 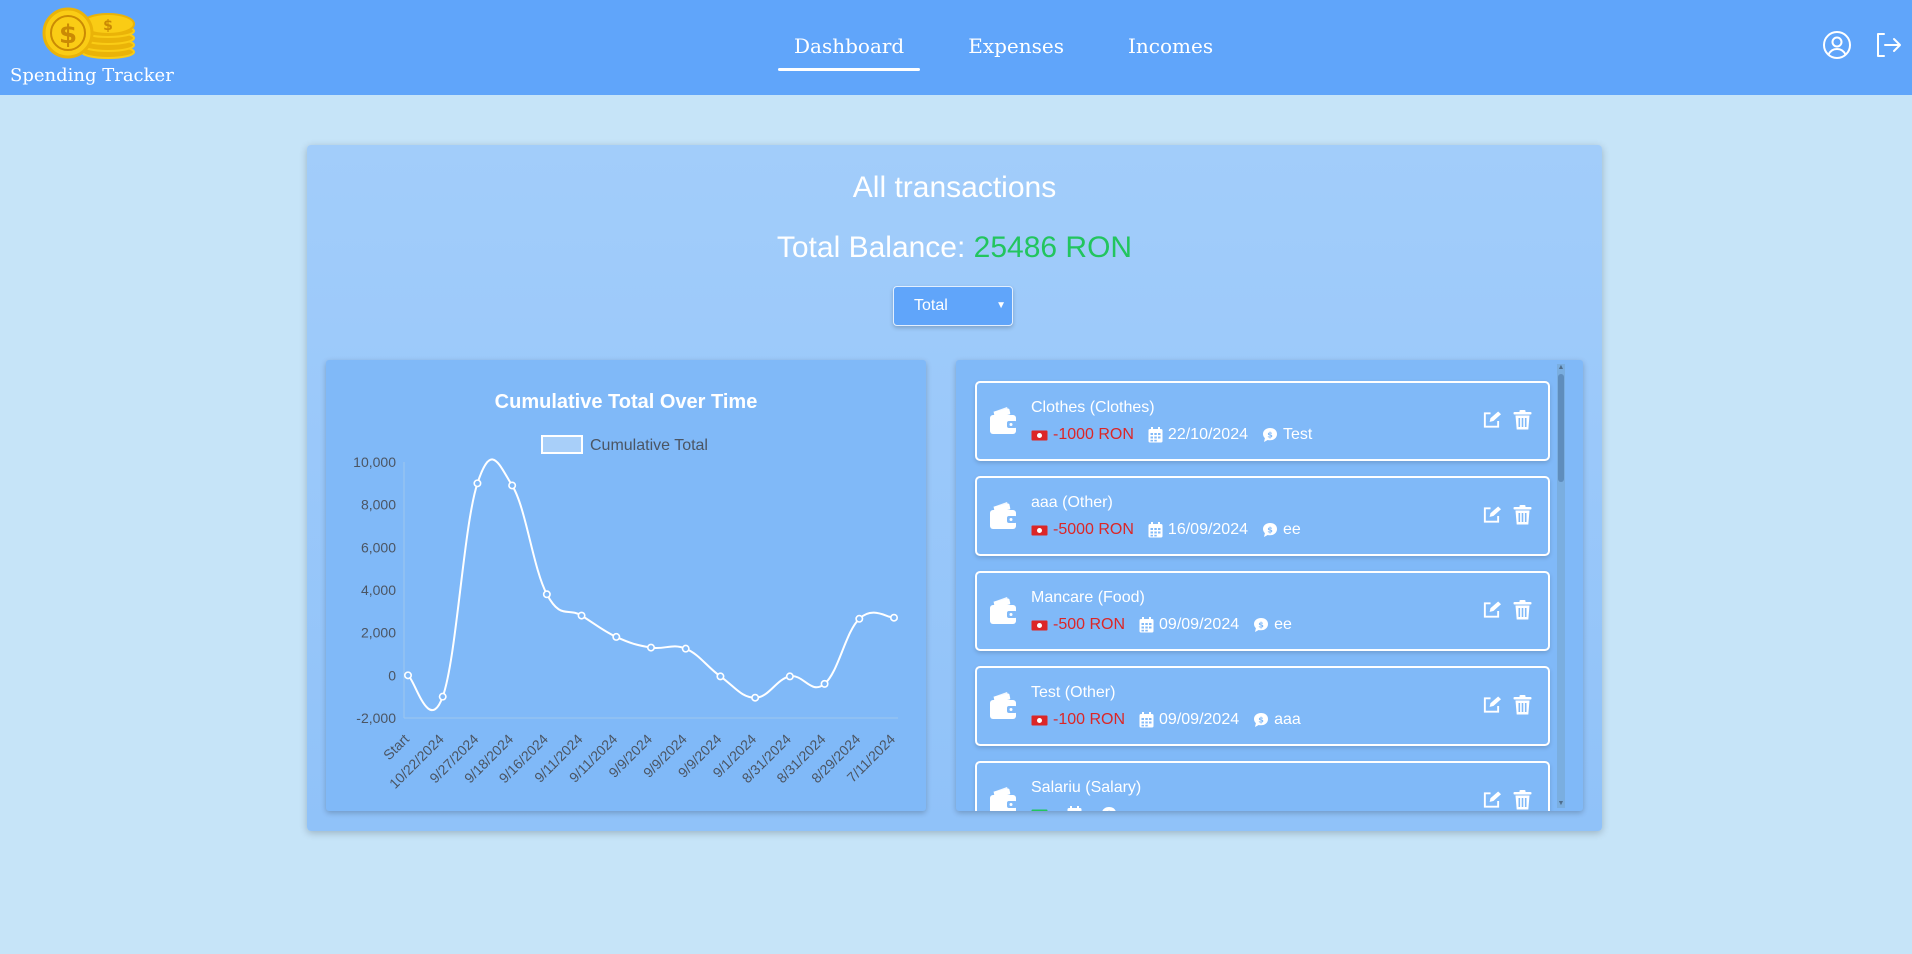 I want to click on page-title: All transactions, so click(x=954, y=187).